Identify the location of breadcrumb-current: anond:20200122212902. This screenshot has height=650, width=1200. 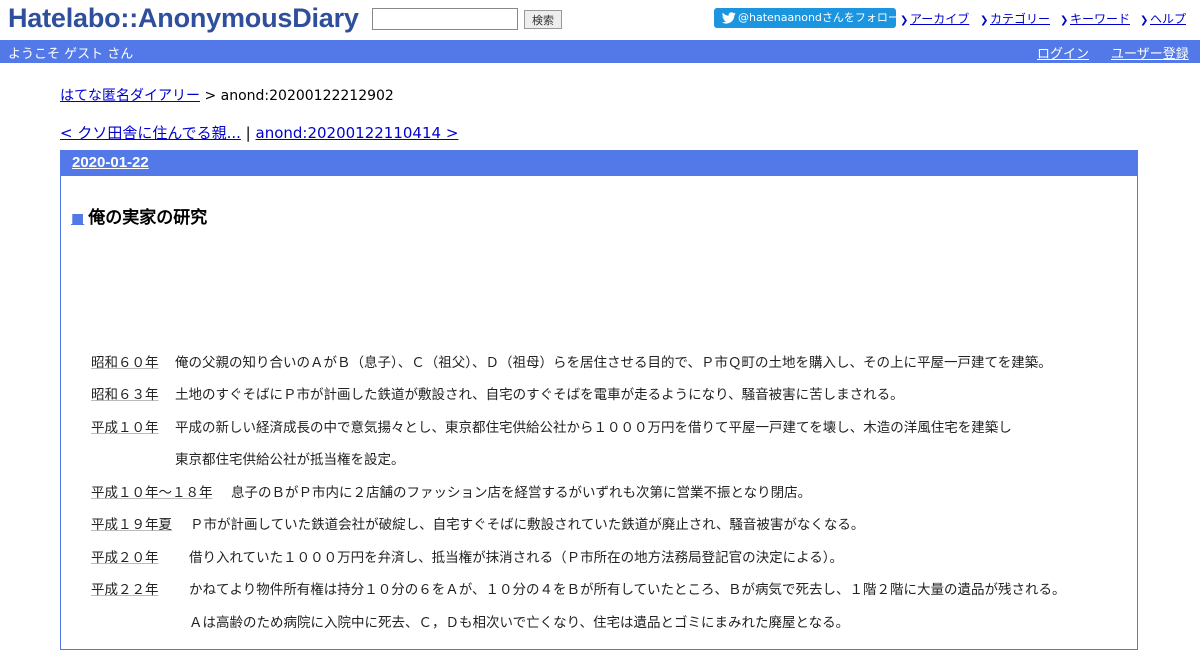
(307, 96).